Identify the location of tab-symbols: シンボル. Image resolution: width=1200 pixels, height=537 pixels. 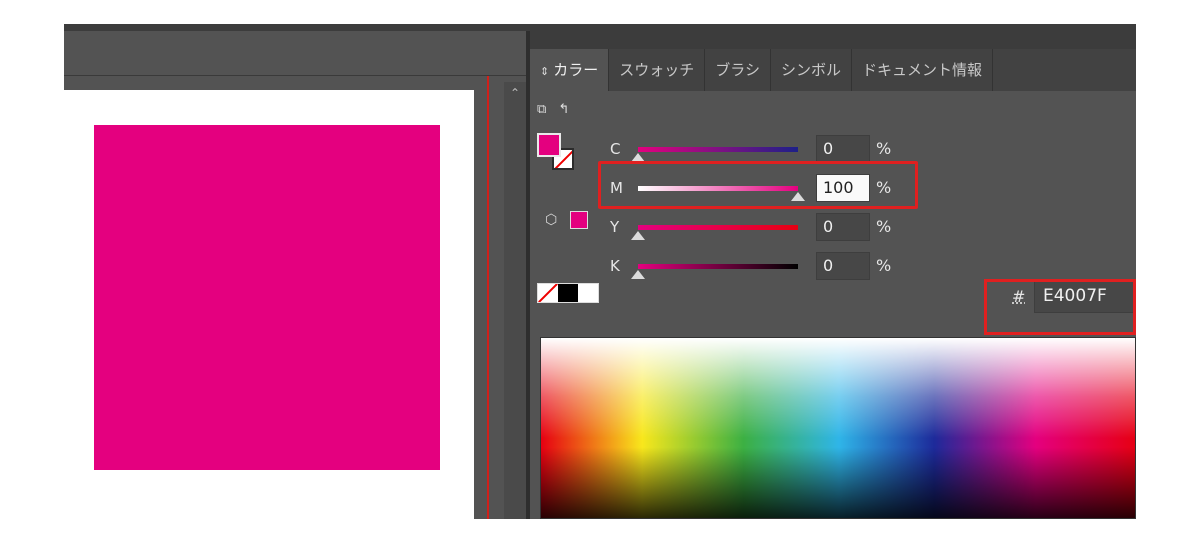
(811, 70).